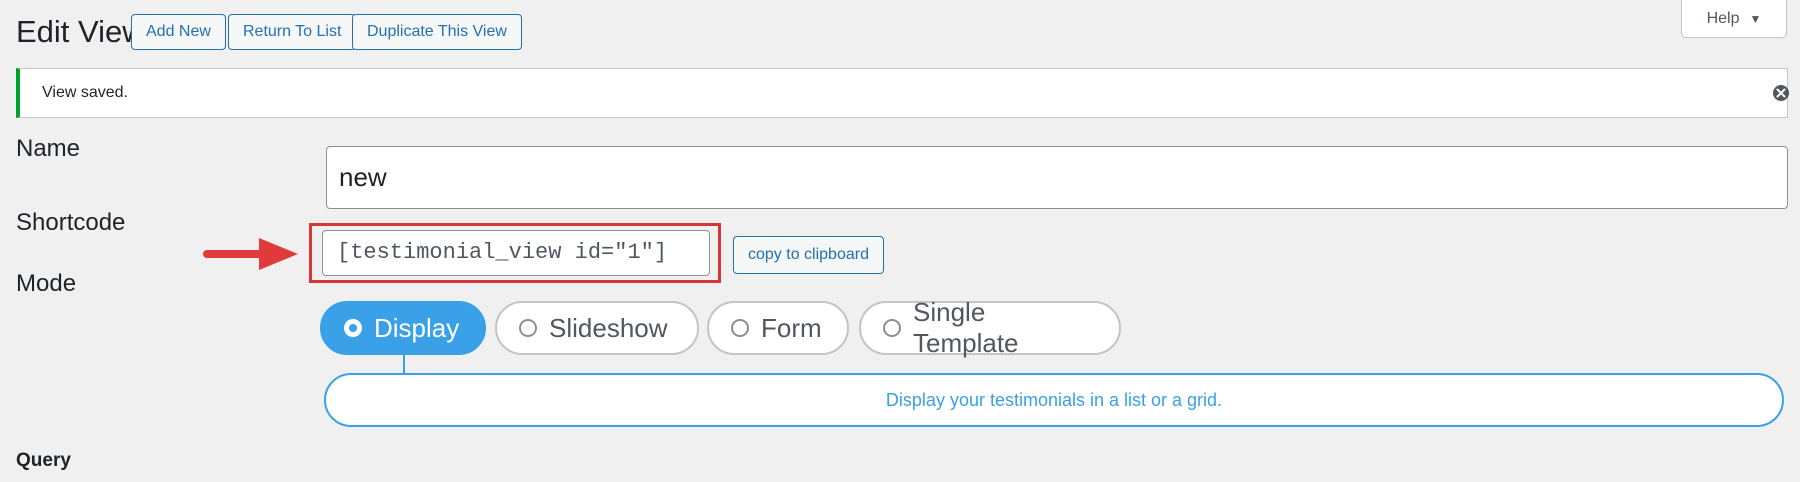 The image size is (1800, 482). What do you see at coordinates (903, 93) in the screenshot?
I see `success-notice: View saved.` at bounding box center [903, 93].